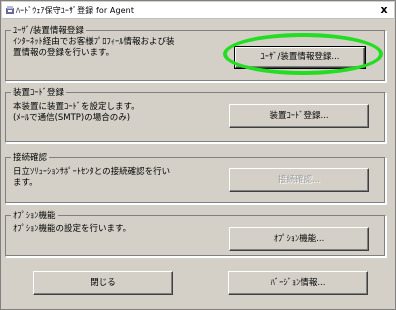  What do you see at coordinates (92, 177) in the screenshot?
I see `group-description: 日立ｿﾘｭｰｼｮﾝｻﾎﾟｰﾄｾﾝﾀとの接続確認を行い ます。` at bounding box center [92, 177].